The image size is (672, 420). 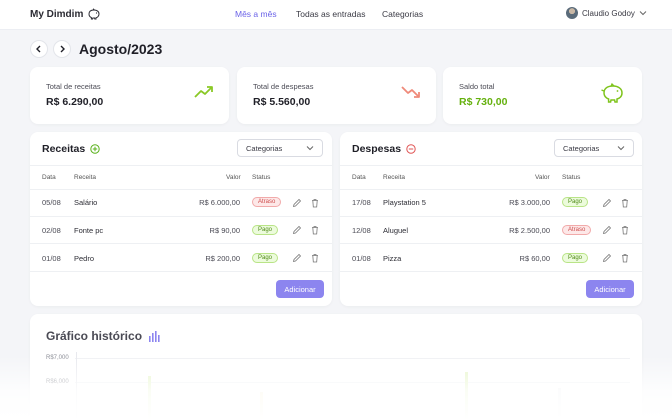 What do you see at coordinates (610, 289) in the screenshot?
I see `add-despesa-button: Adicionar` at bounding box center [610, 289].